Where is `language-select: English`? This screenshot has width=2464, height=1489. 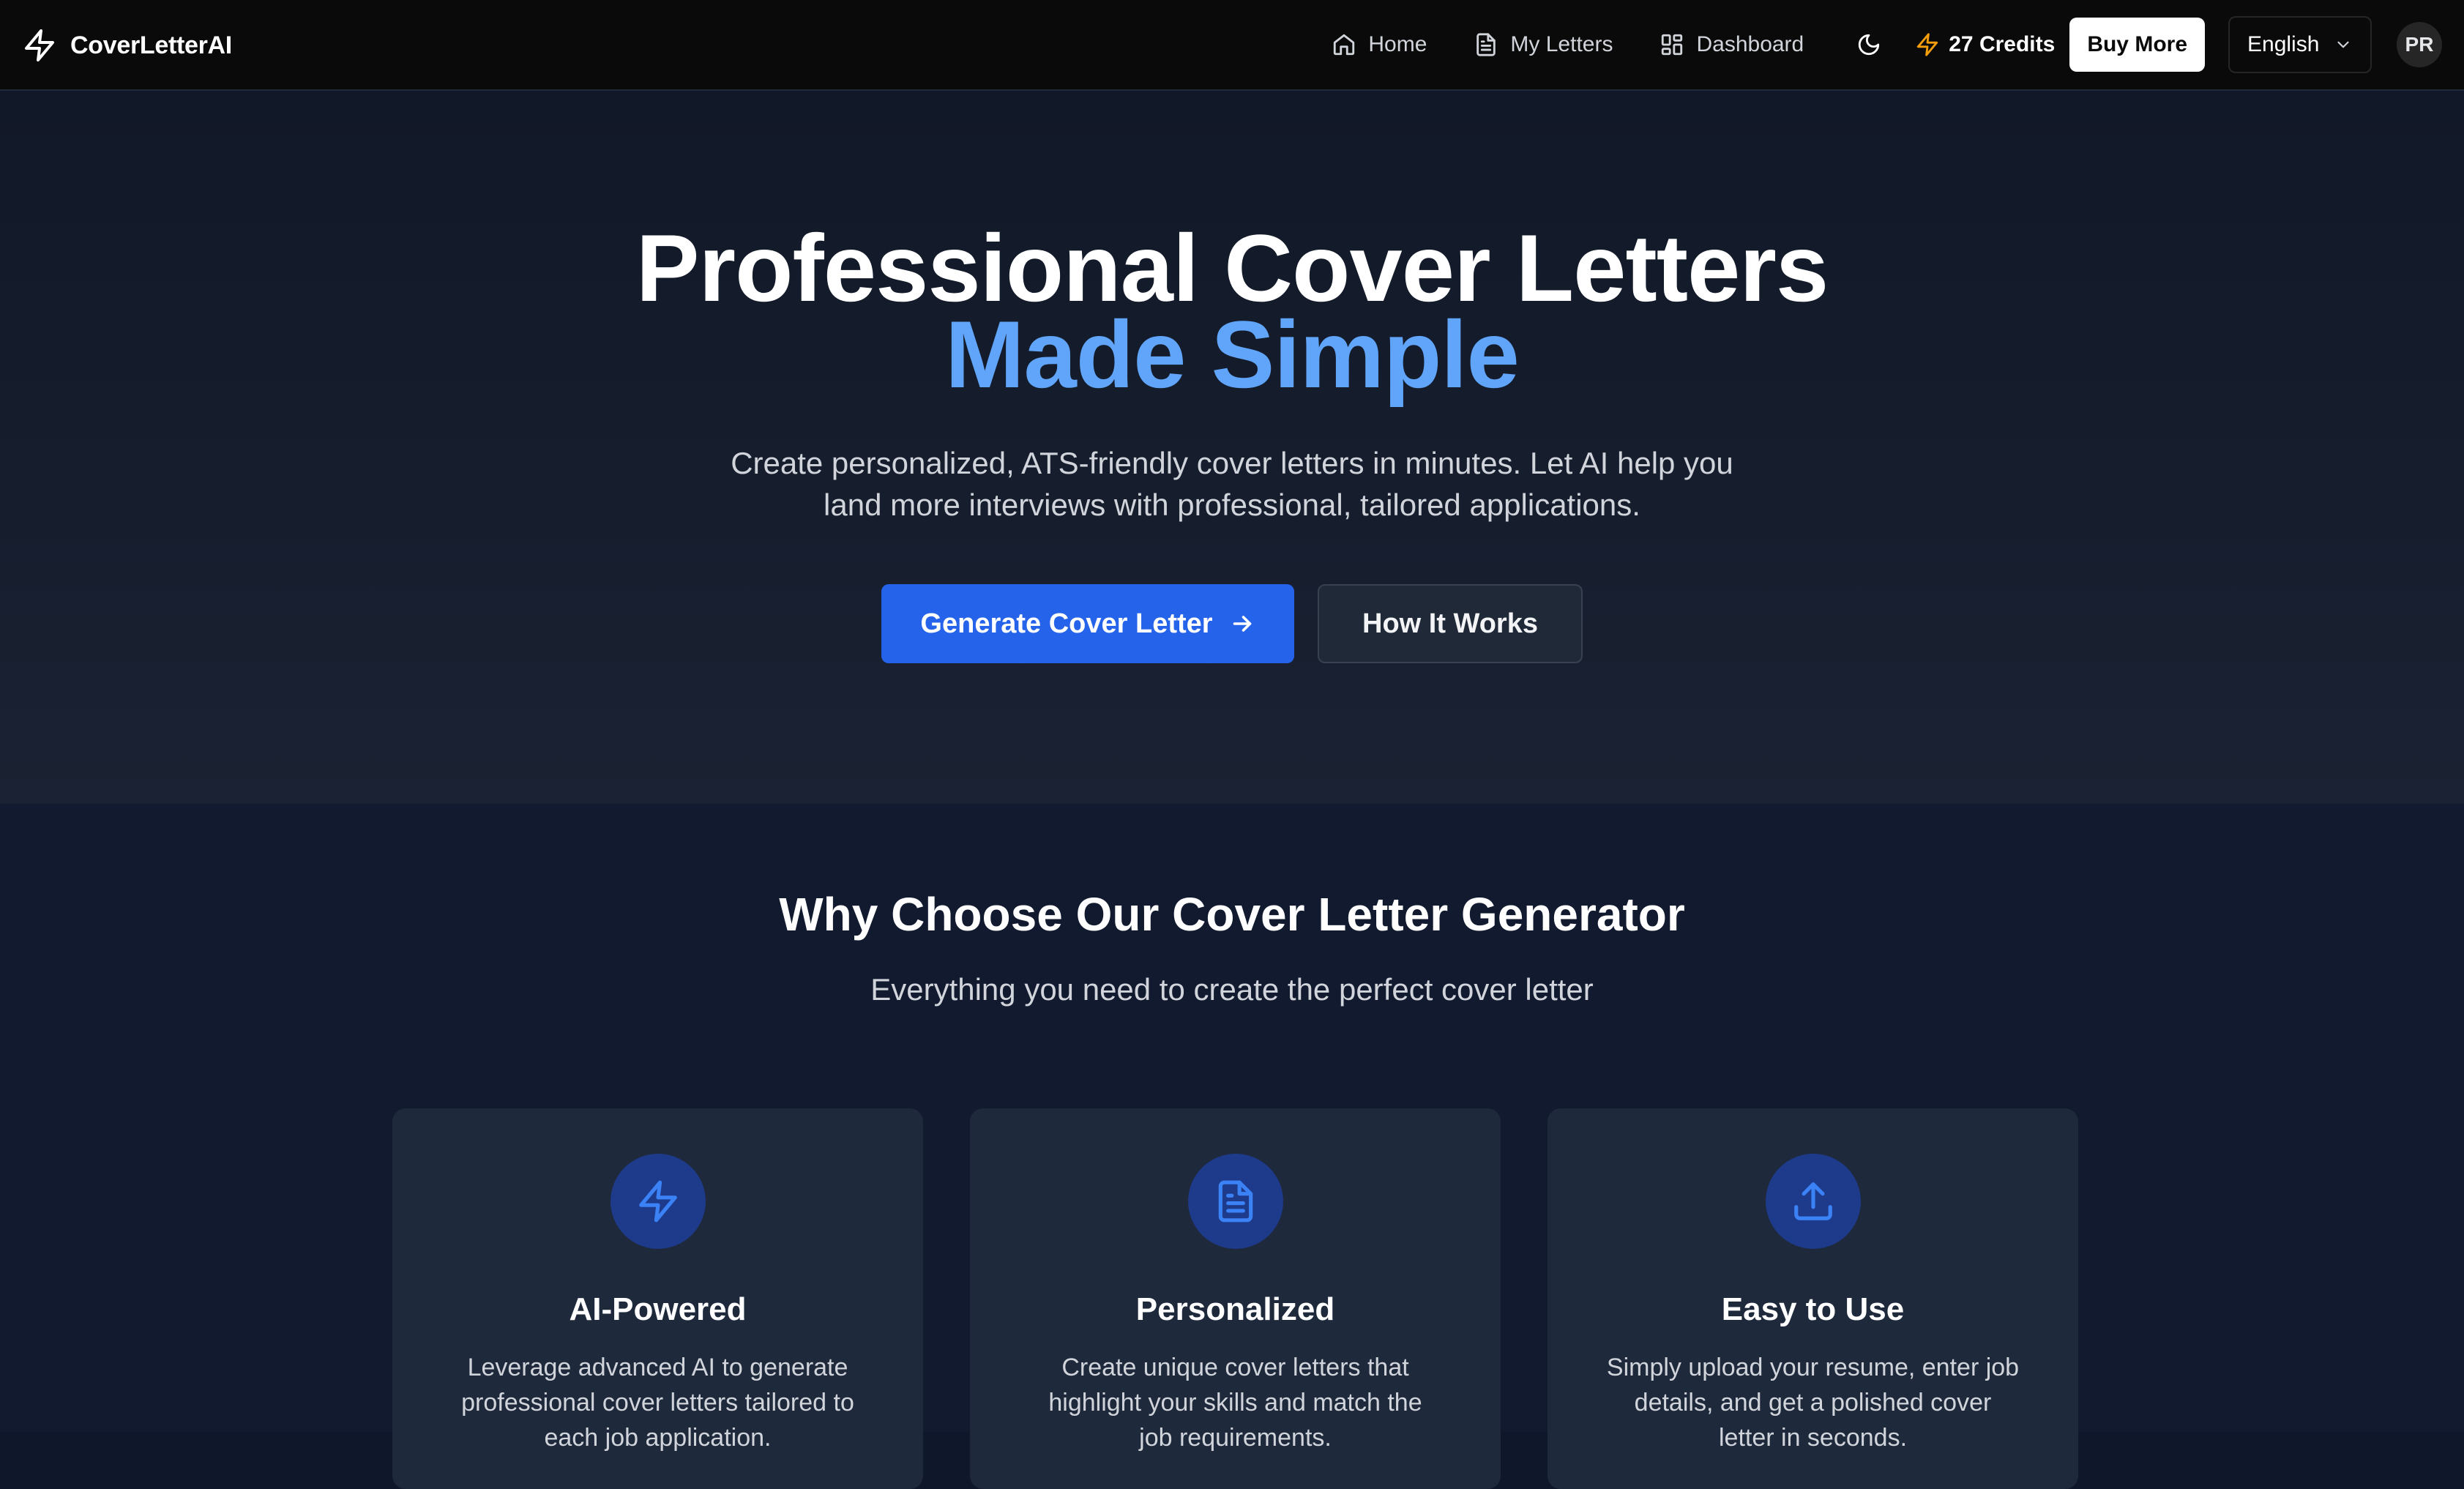 language-select: English is located at coordinates (2300, 44).